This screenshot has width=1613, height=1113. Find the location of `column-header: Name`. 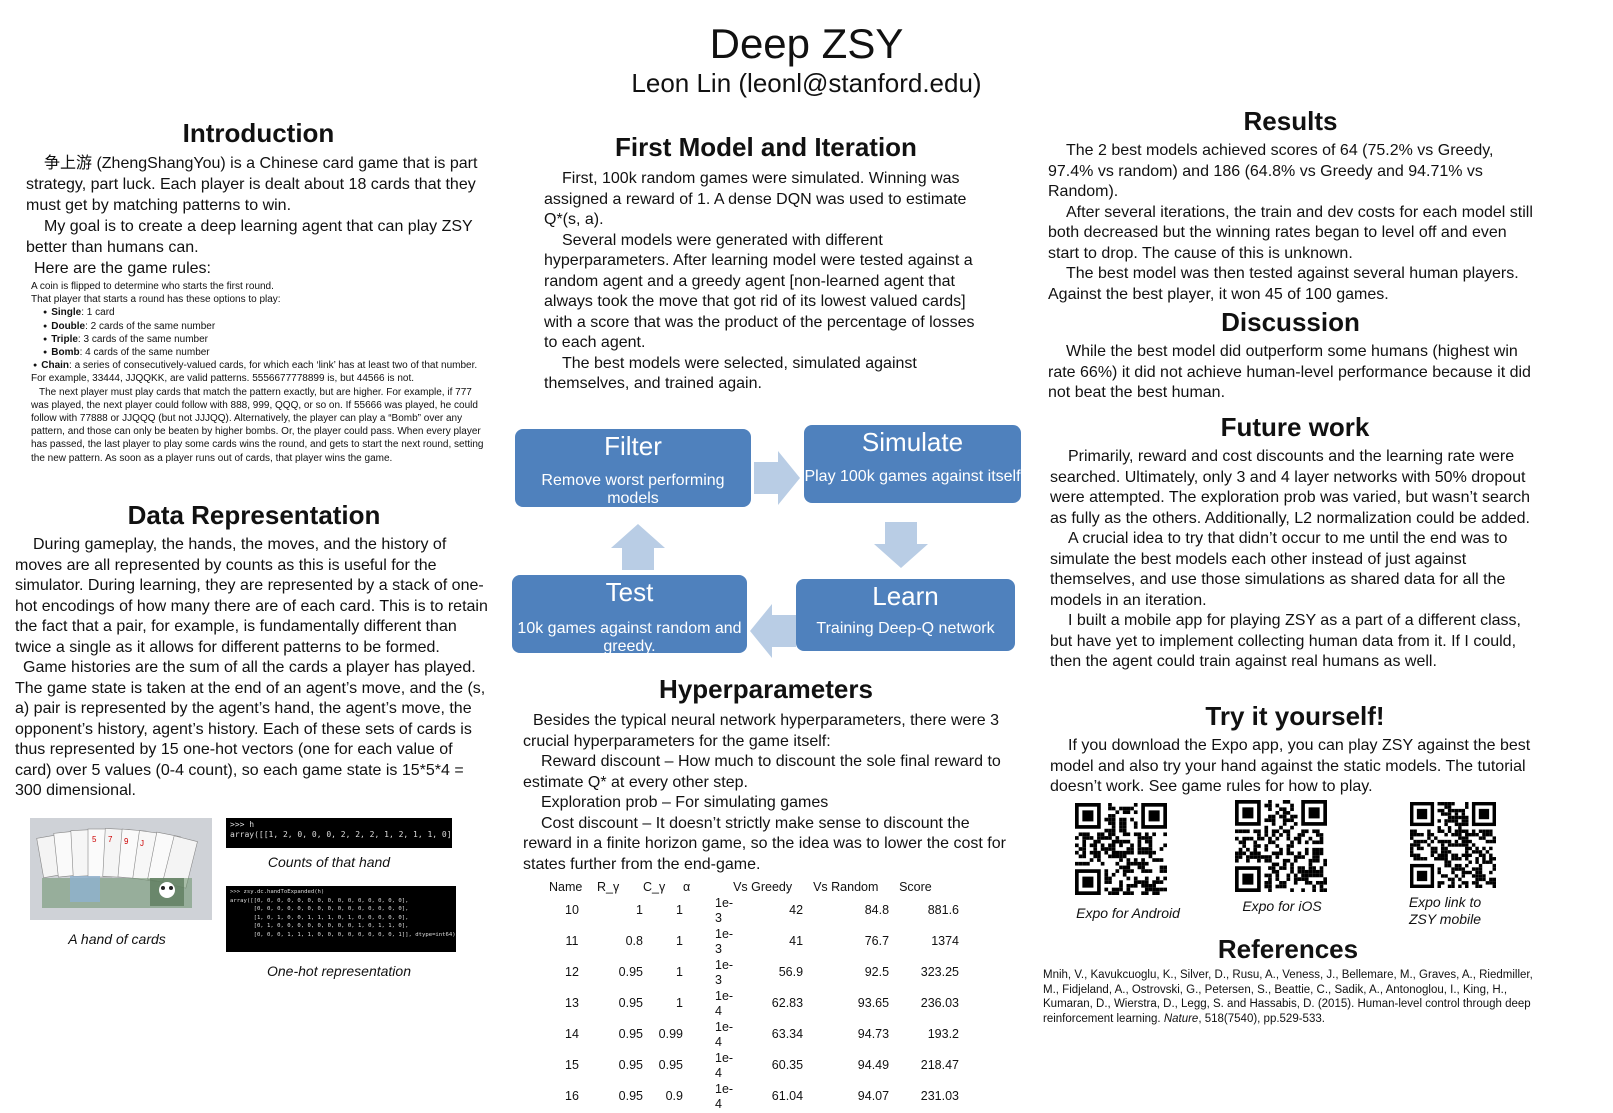

column-header: Name is located at coordinates (566, 887).